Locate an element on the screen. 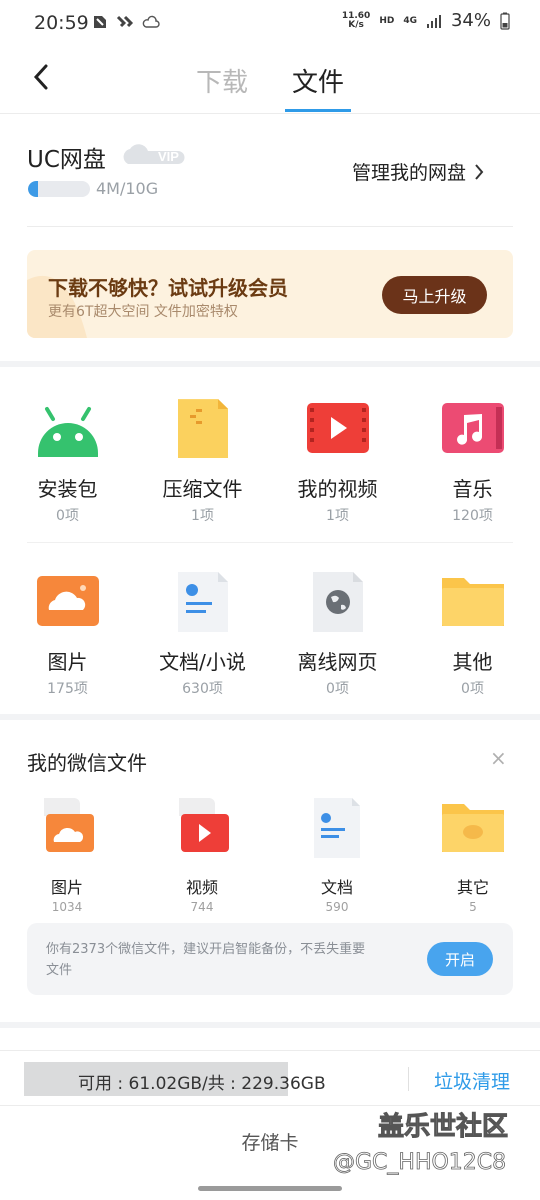 This screenshot has height=1200, width=540. tab-download: 下载 is located at coordinates (222, 80).